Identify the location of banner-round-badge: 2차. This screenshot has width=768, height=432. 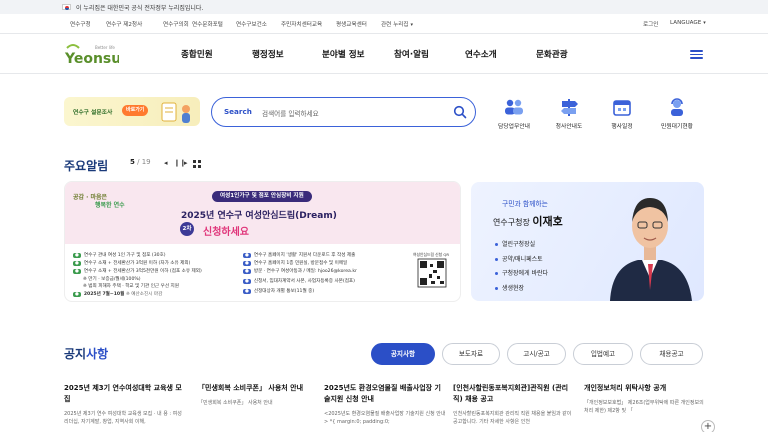
(187, 229).